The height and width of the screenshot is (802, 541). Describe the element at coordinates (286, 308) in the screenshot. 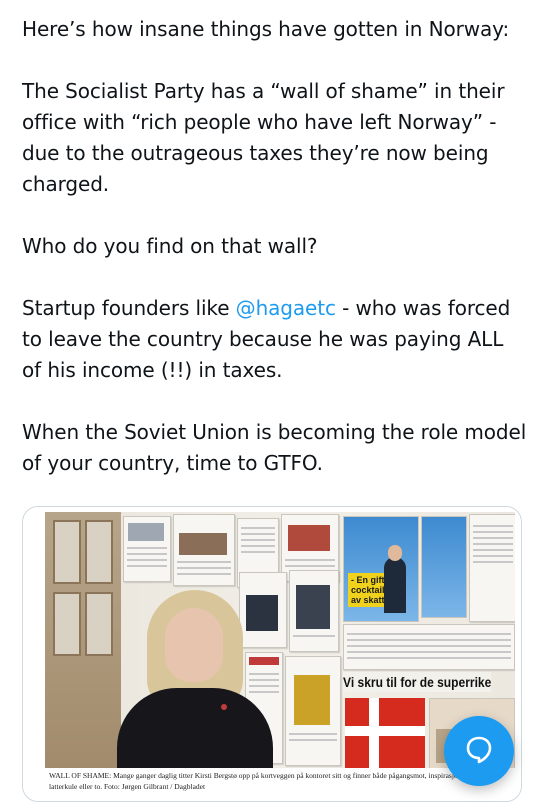

I see `mention-link: @hagaetc` at that location.